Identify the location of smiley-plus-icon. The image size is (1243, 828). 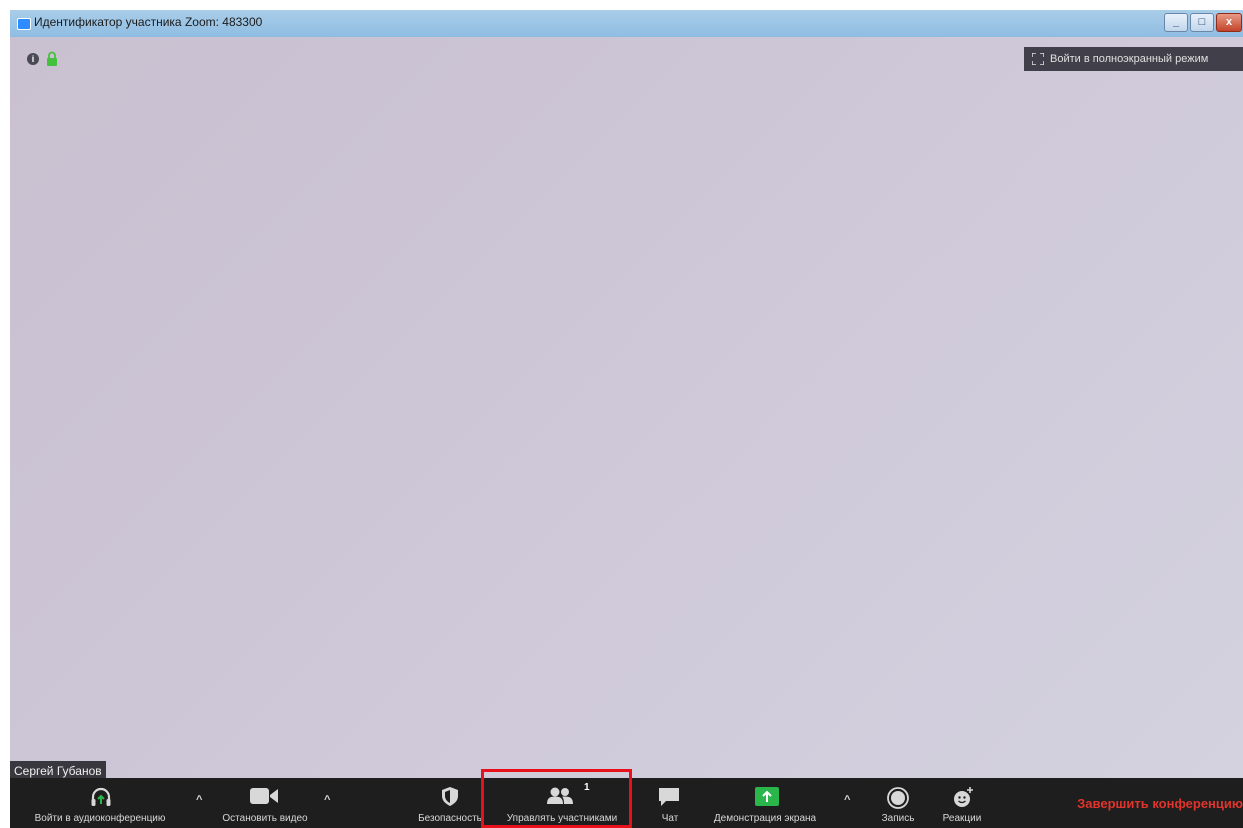
(963, 797).